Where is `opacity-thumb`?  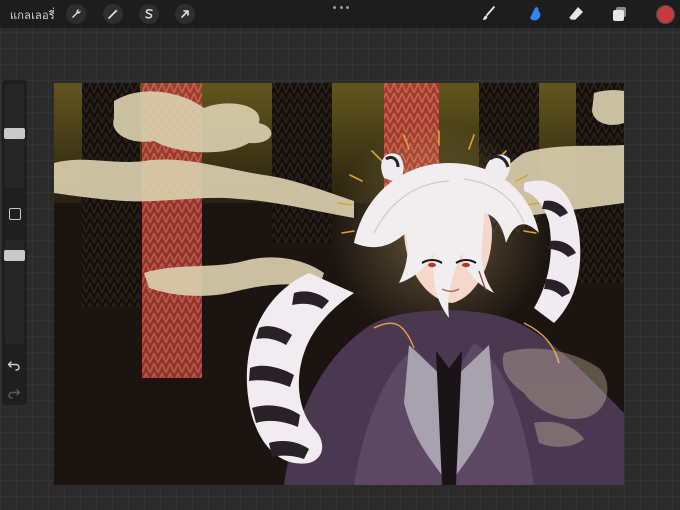 opacity-thumb is located at coordinates (14, 255).